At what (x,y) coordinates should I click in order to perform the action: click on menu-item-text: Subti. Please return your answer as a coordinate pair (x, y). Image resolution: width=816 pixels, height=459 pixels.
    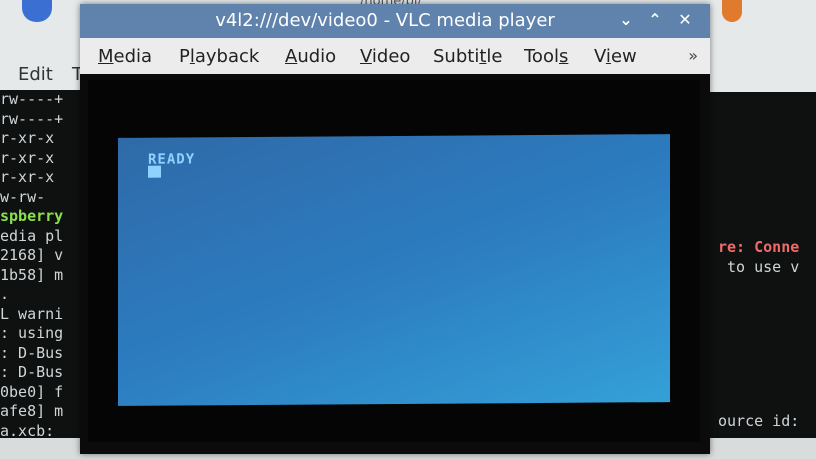
    Looking at the image, I should click on (456, 56).